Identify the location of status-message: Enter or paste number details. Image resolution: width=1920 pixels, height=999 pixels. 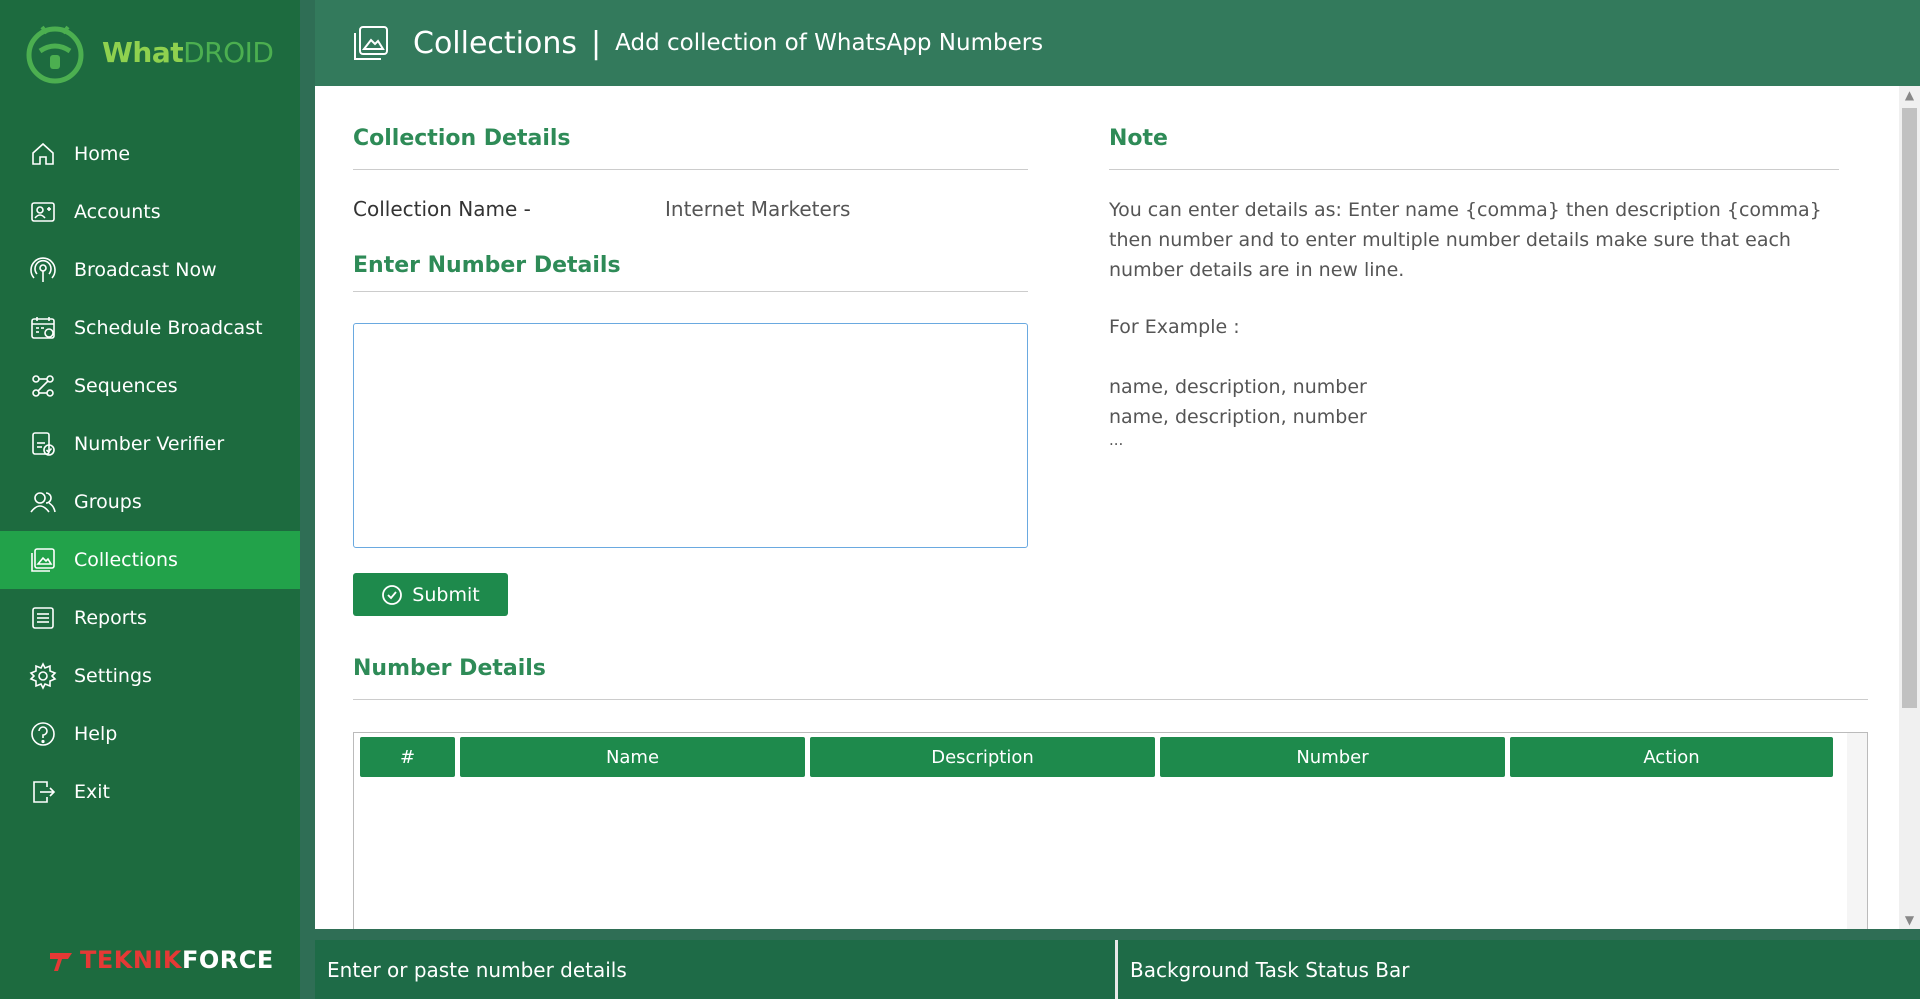
(716, 969).